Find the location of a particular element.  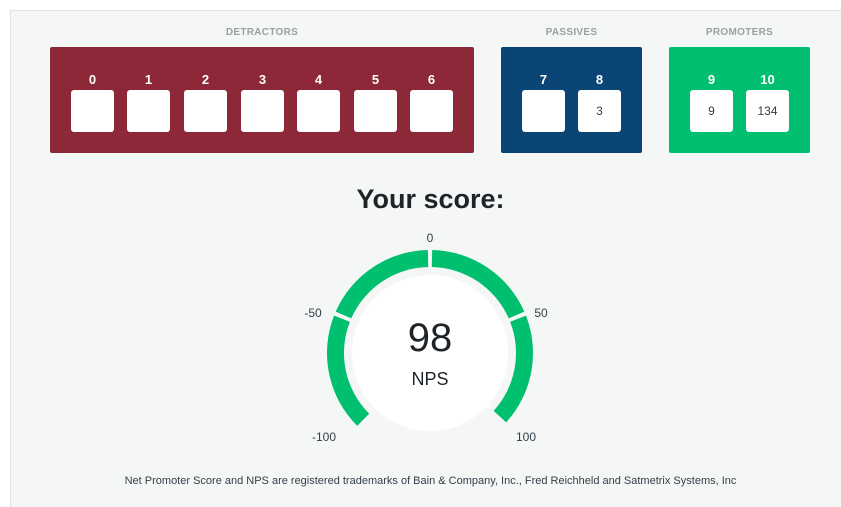

gauge-tick-neg50: -50 is located at coordinates (313, 313).